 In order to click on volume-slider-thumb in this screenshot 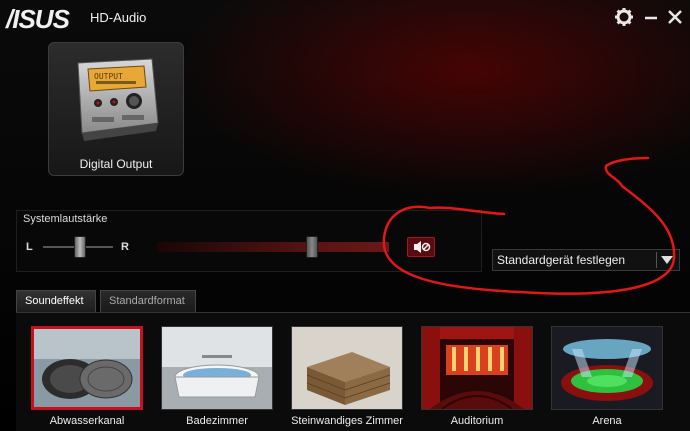, I will do `click(312, 247)`.